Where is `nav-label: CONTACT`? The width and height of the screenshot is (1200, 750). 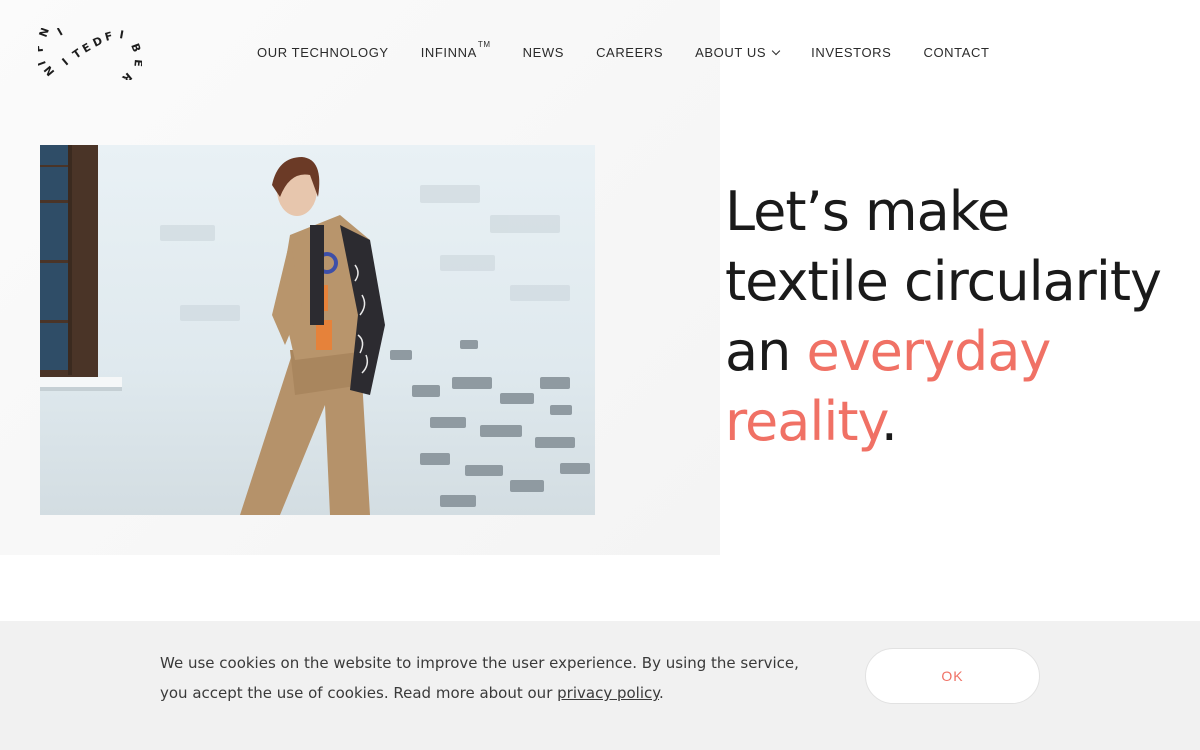 nav-label: CONTACT is located at coordinates (956, 52).